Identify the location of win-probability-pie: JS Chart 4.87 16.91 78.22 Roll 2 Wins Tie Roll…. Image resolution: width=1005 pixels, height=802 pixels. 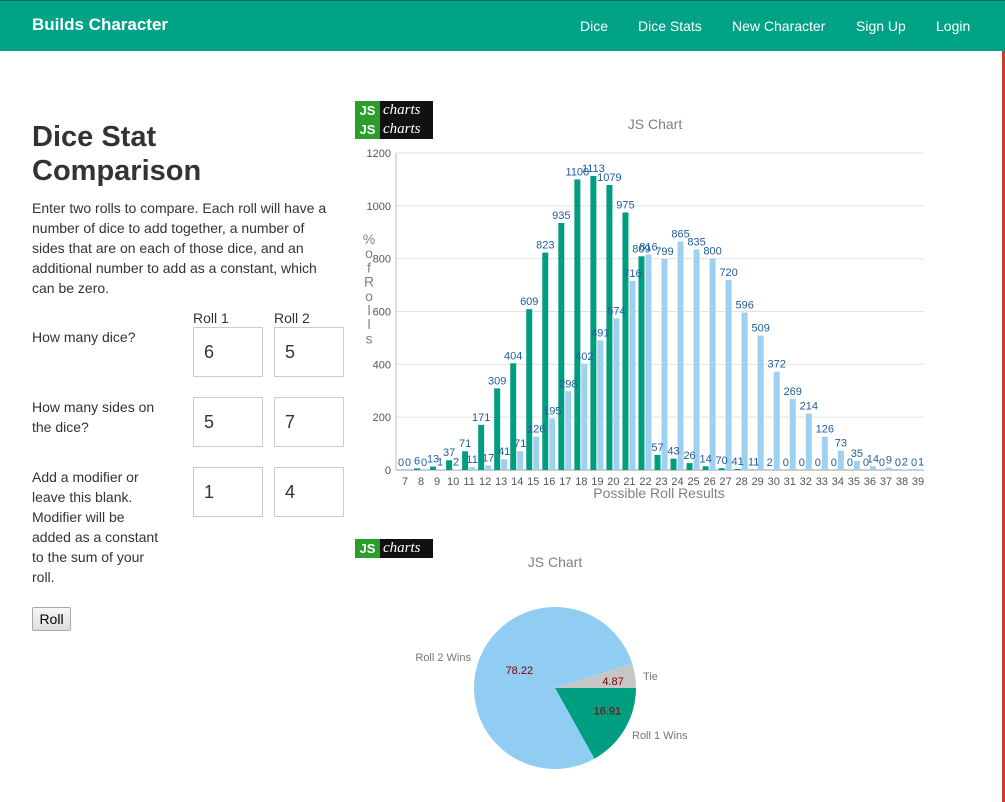
(551, 661).